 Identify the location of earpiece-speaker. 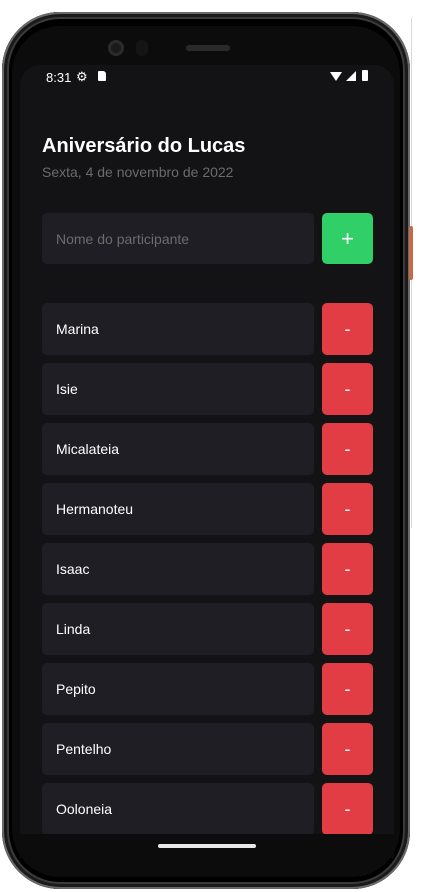
(208, 48).